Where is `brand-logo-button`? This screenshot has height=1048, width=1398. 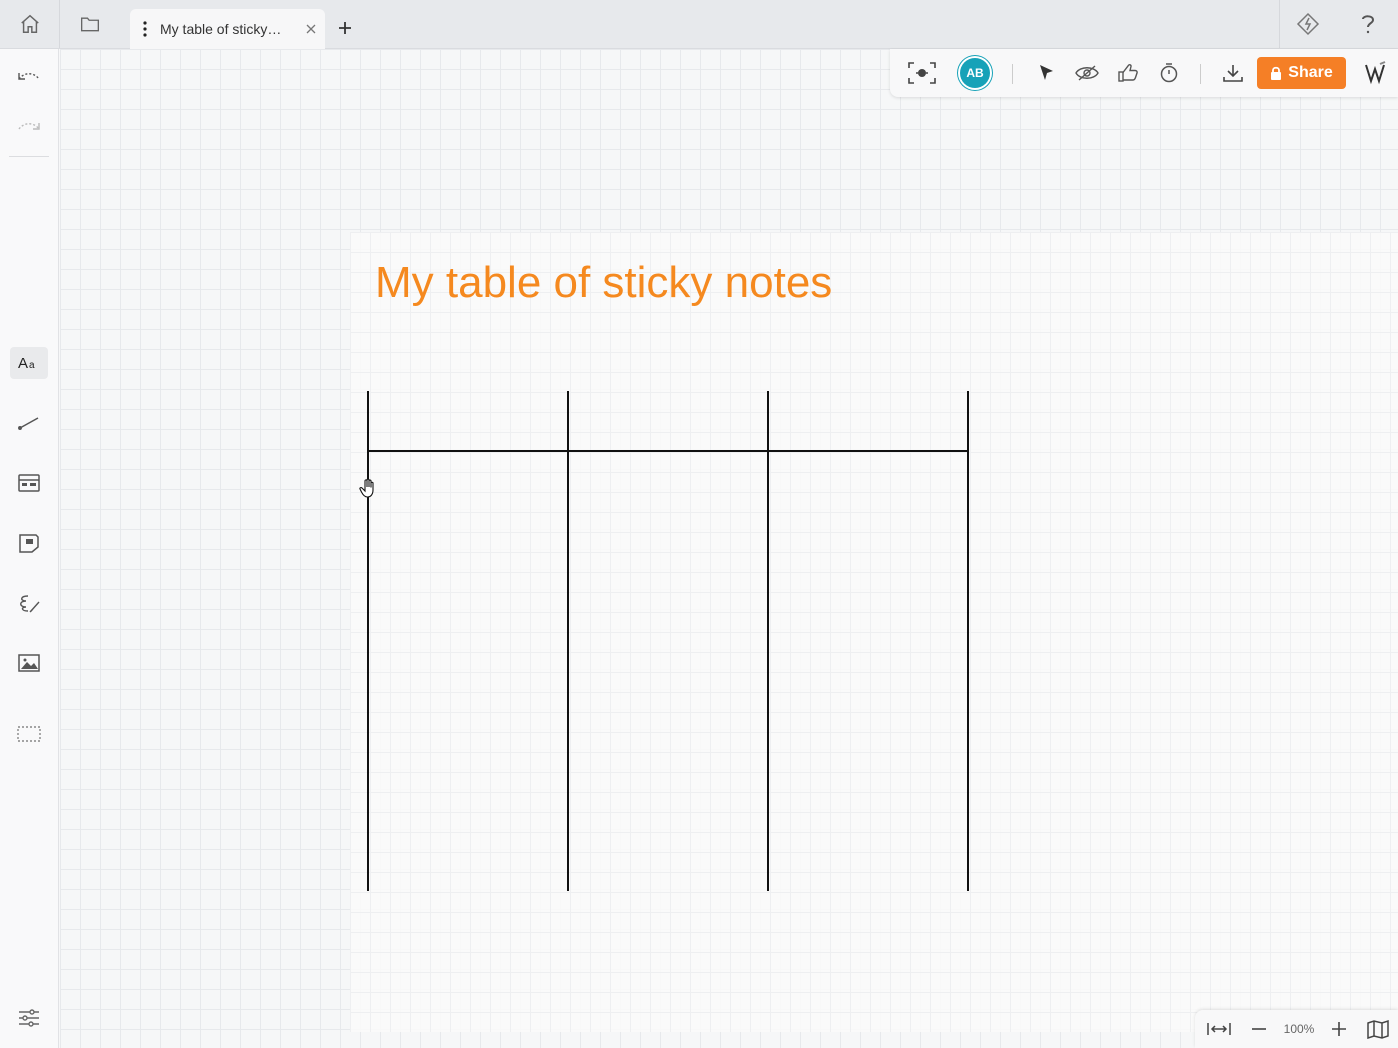
brand-logo-button is located at coordinates (1375, 73).